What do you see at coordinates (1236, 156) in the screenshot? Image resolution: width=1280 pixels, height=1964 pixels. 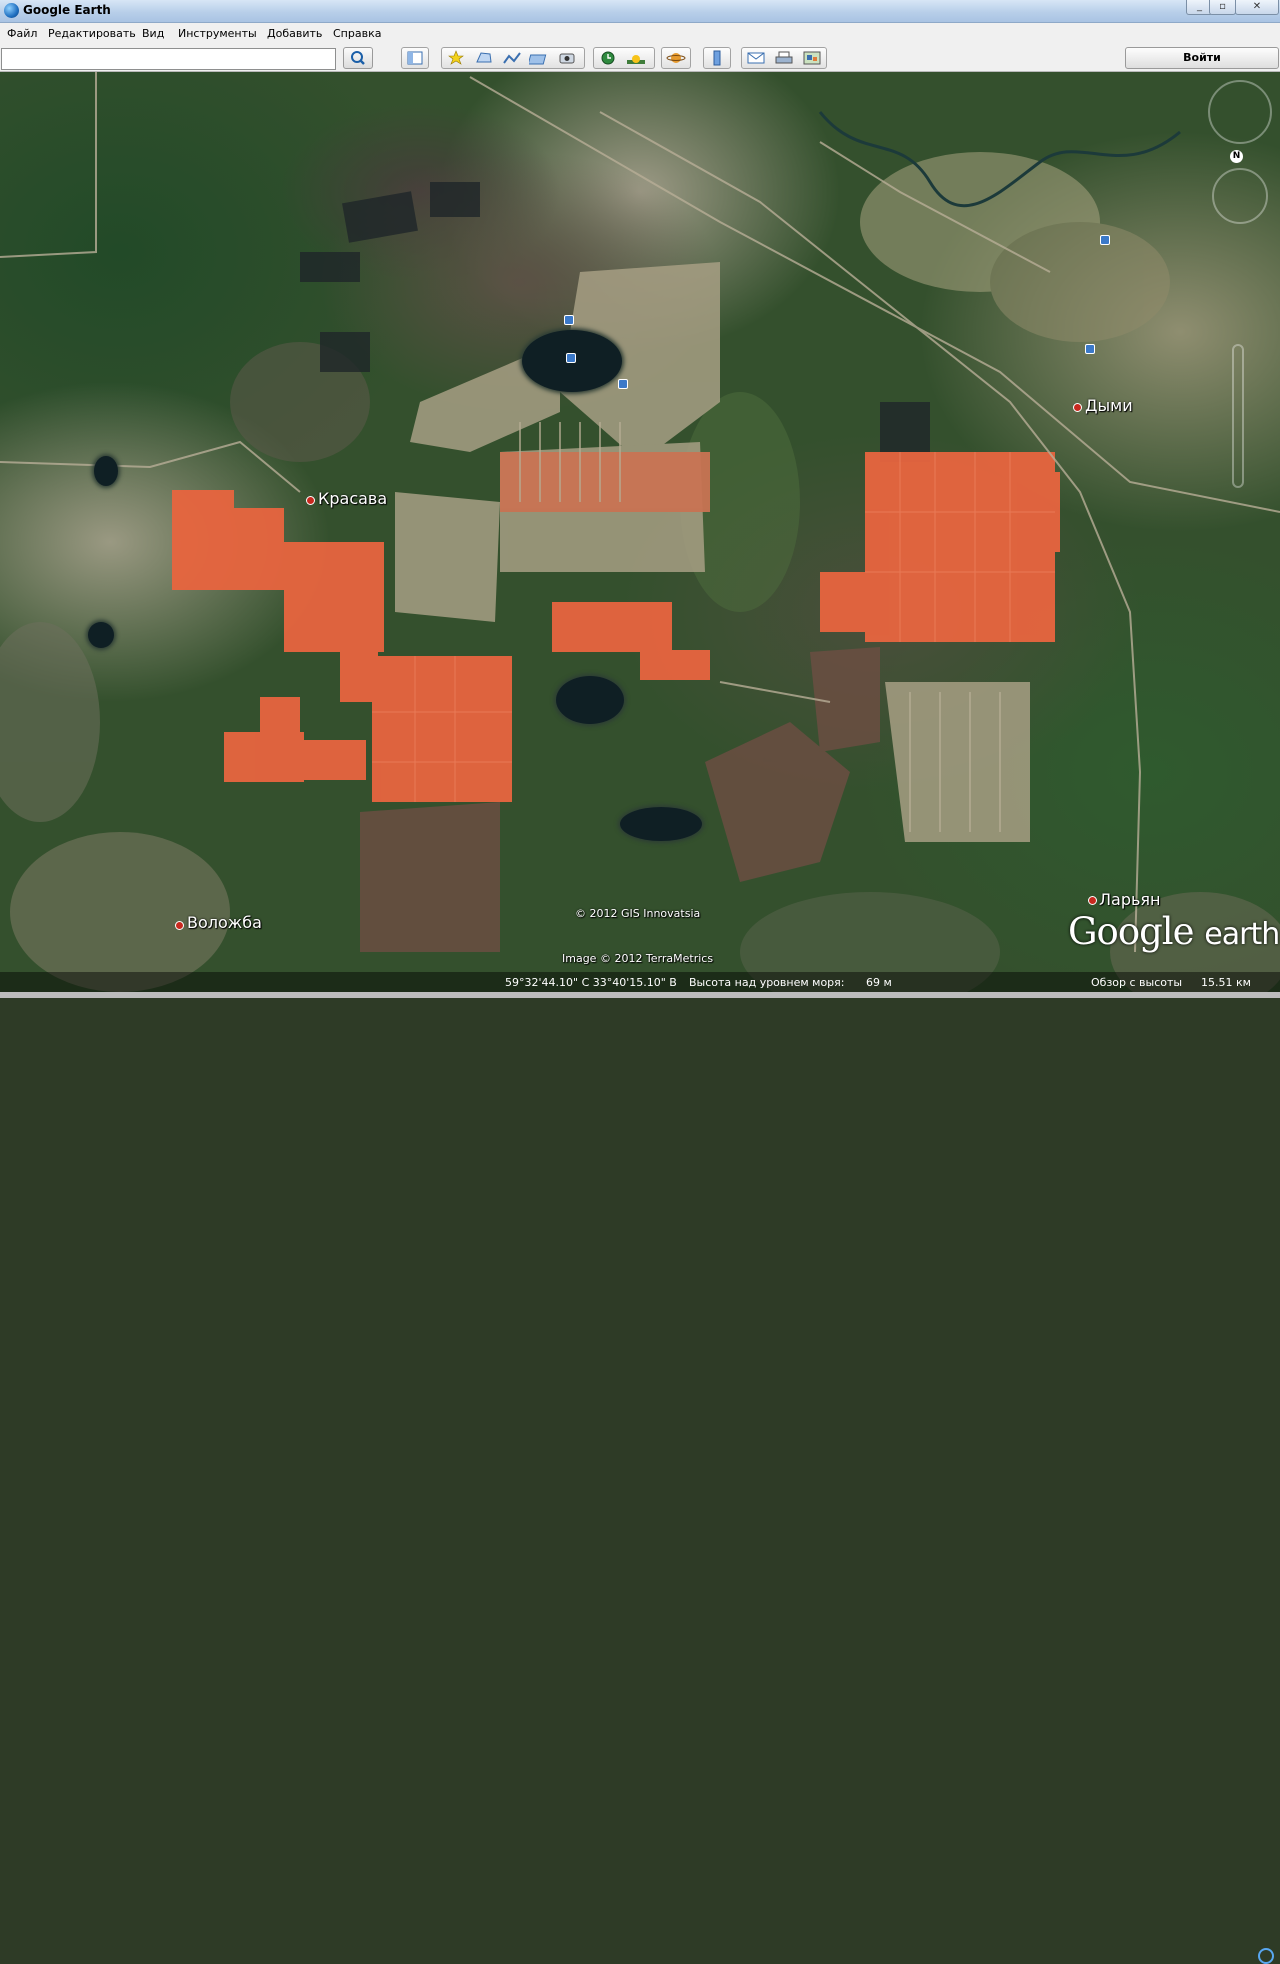 I see `compass-north-icon: N` at bounding box center [1236, 156].